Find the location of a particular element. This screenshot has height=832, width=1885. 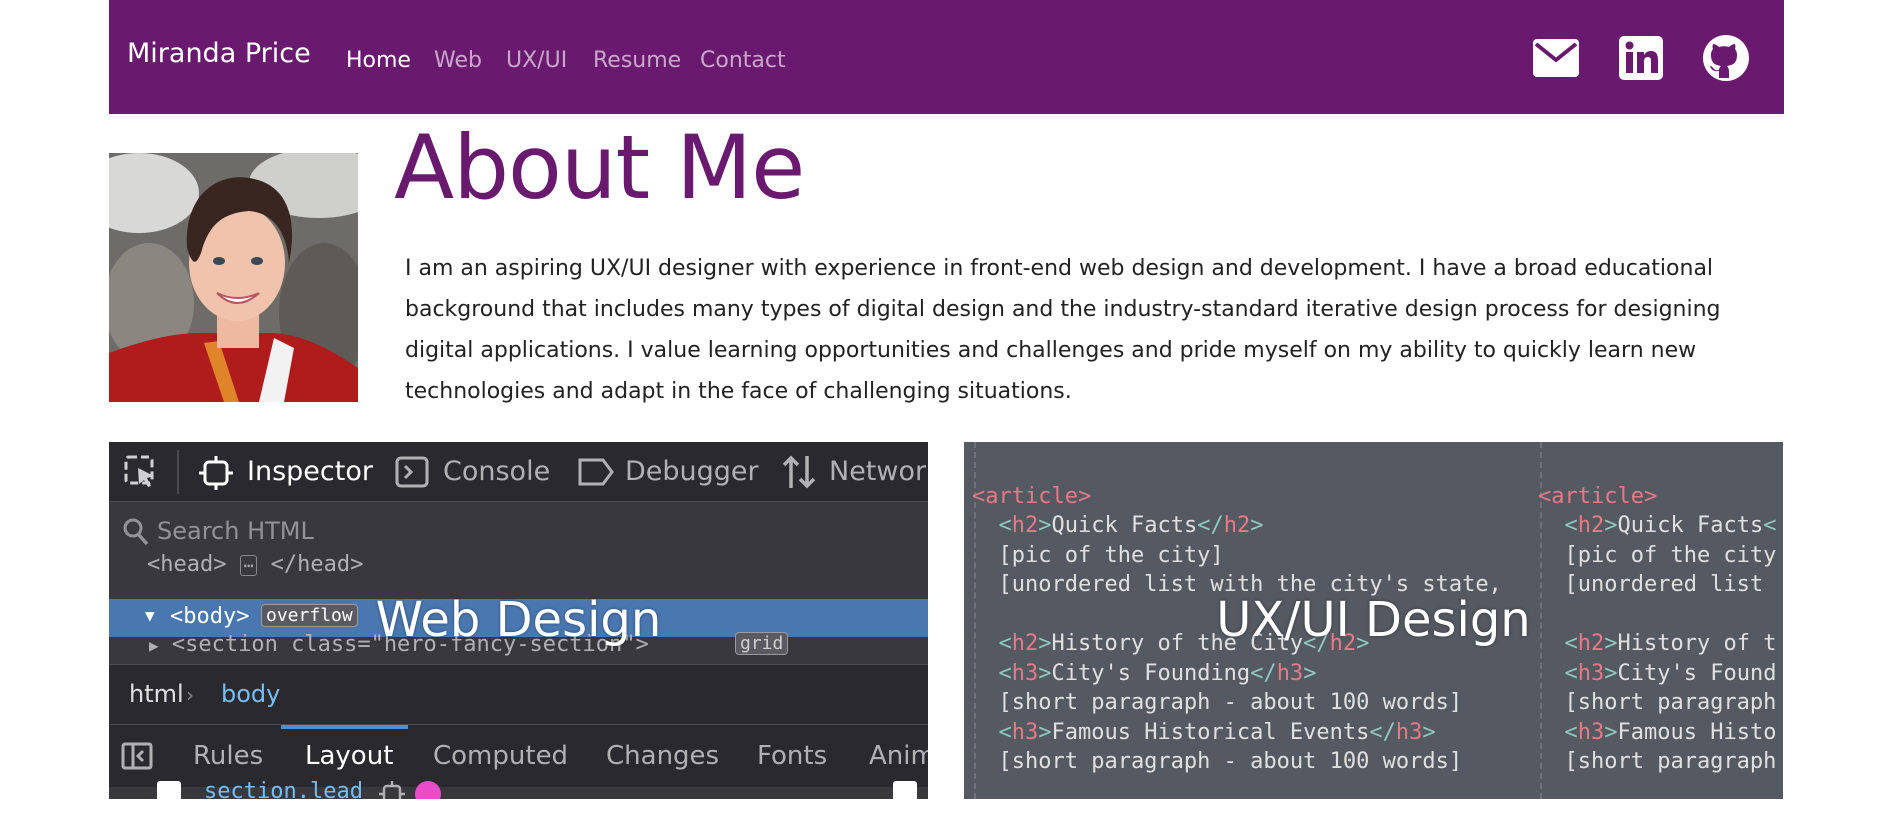

linkedin-icon is located at coordinates (1641, 58).